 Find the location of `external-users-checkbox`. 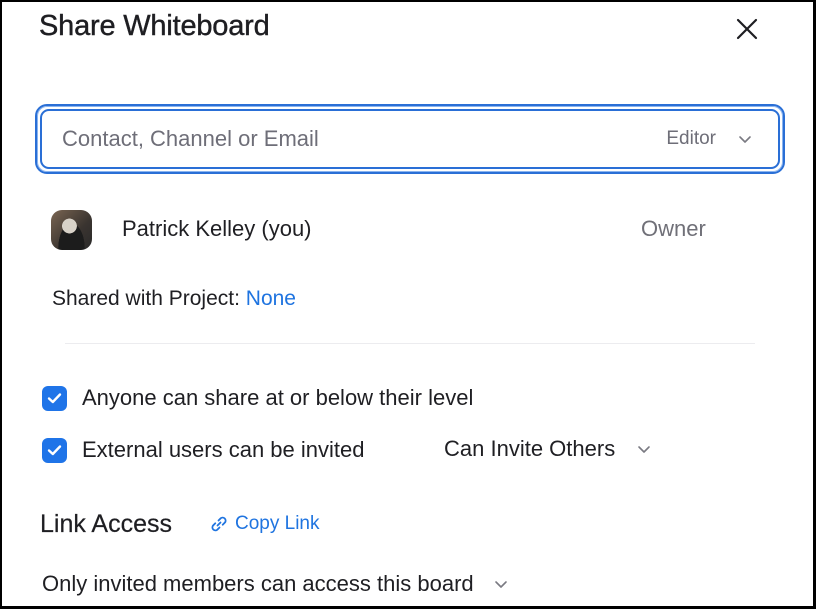

external-users-checkbox is located at coordinates (54, 450).